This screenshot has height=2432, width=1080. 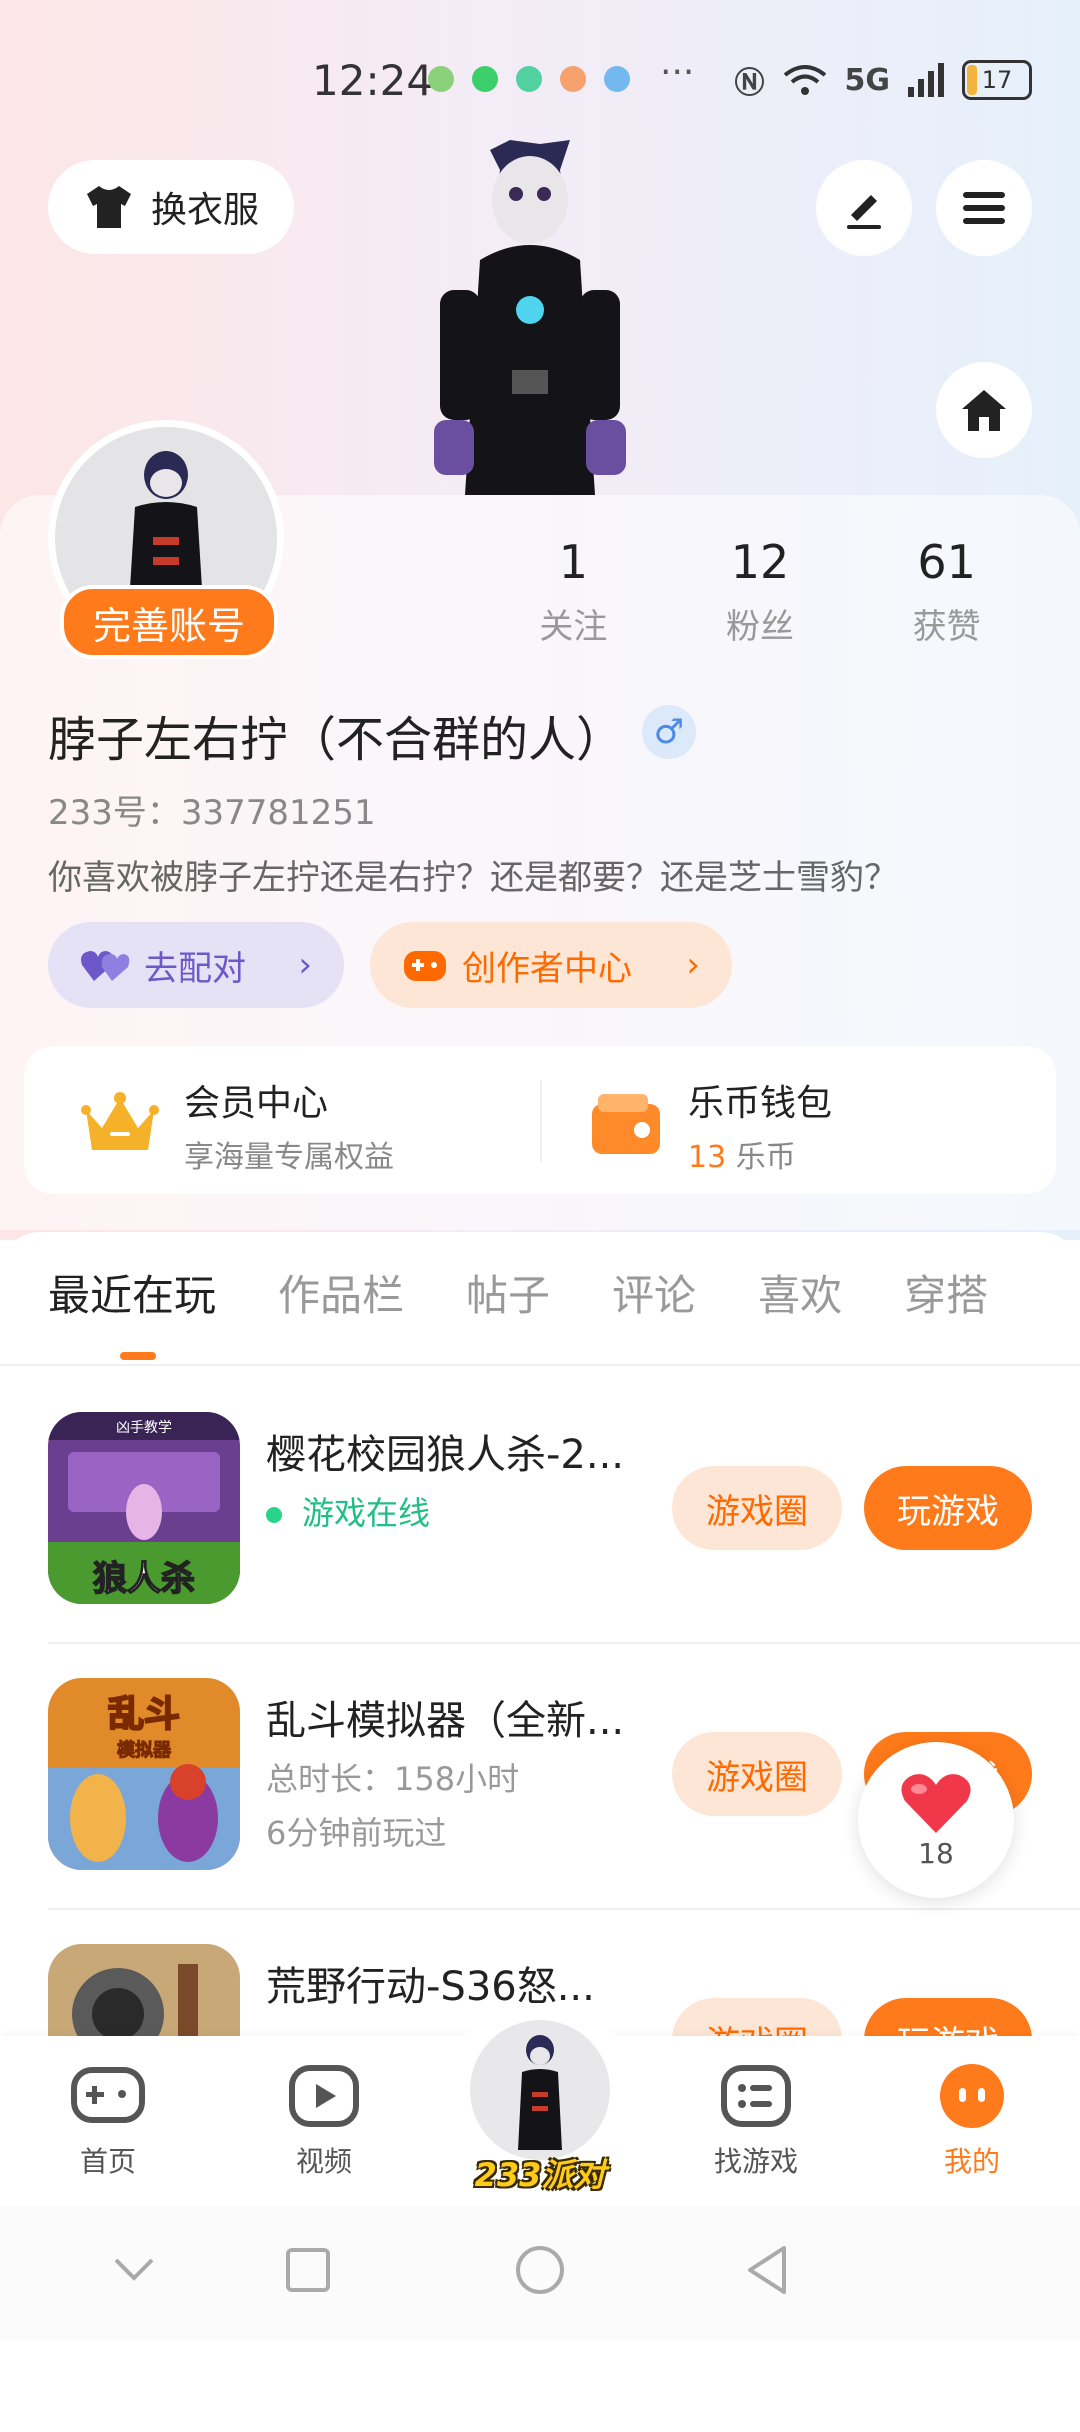 I want to click on chevron-down-icon, so click(x=134, y=2269).